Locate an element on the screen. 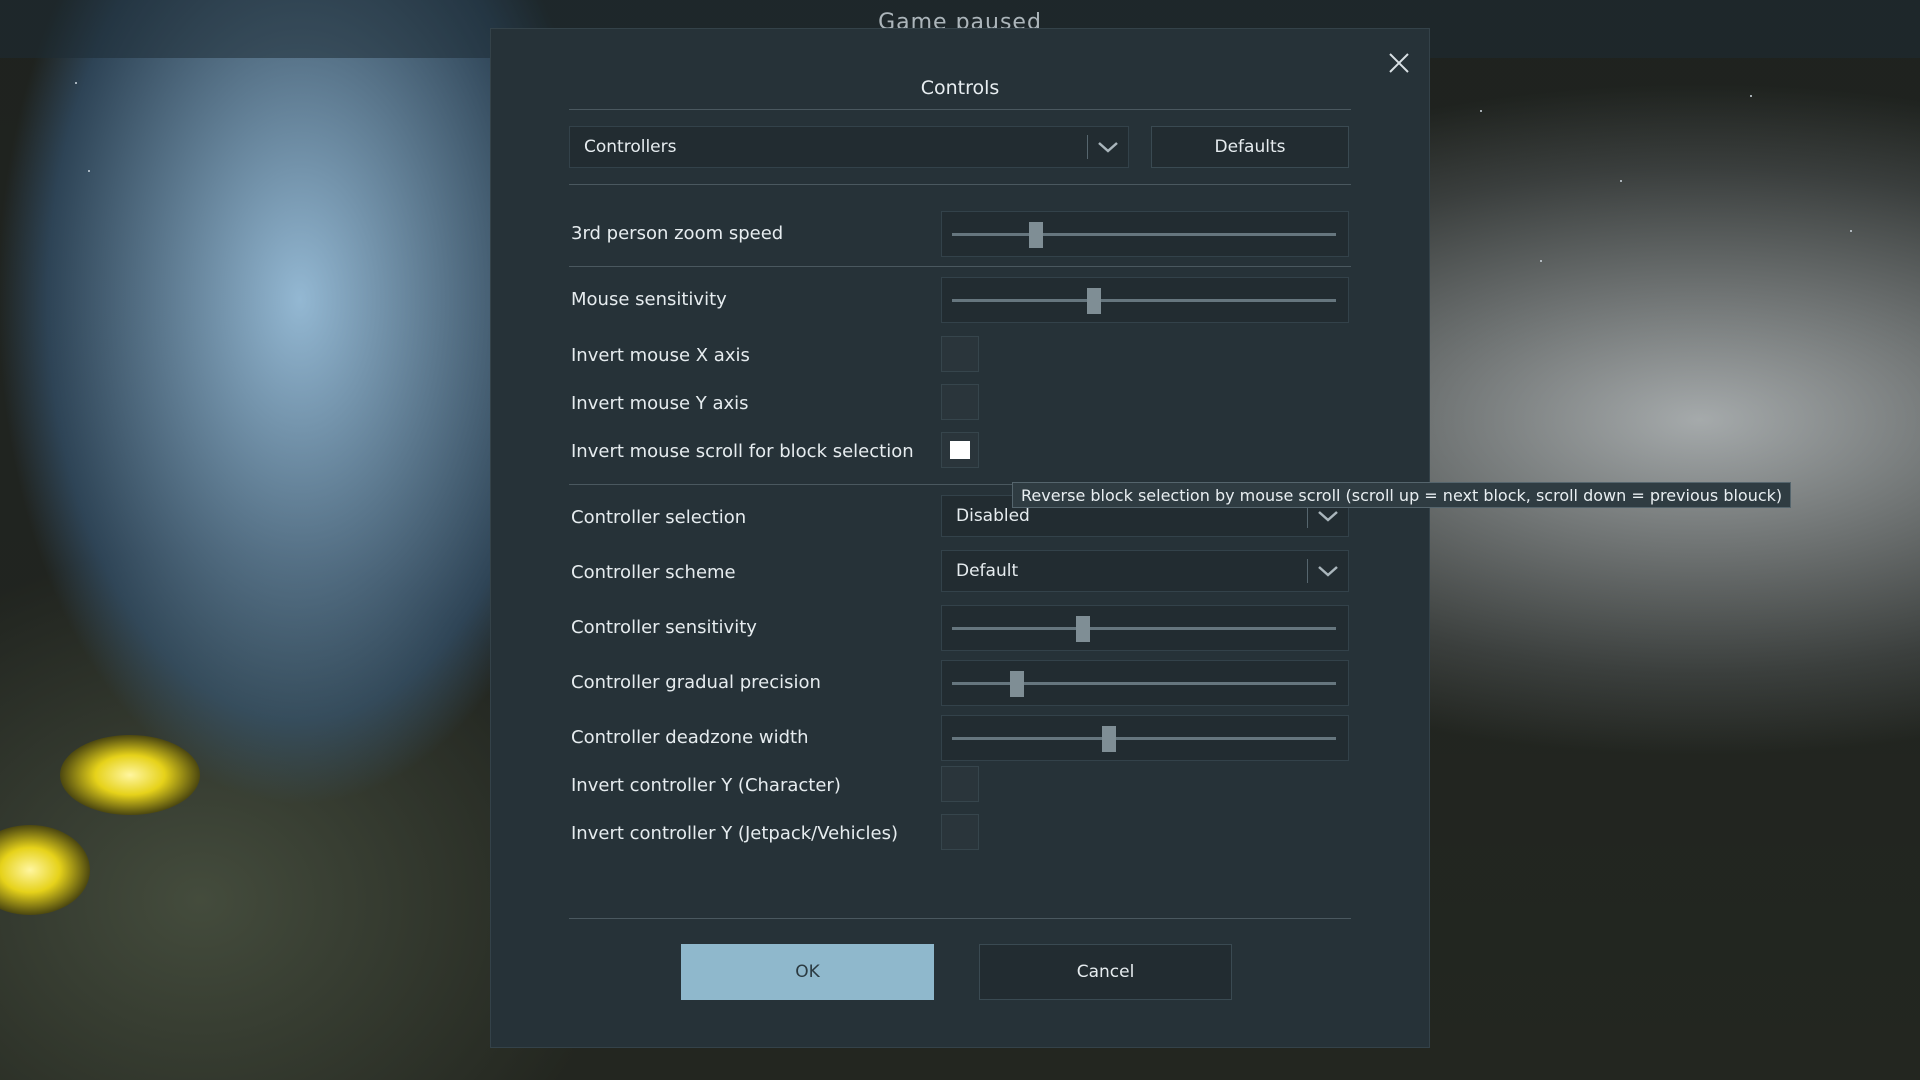 The height and width of the screenshot is (1080, 1920). invert-x-label: Invert mouse X axis is located at coordinates (660, 355).